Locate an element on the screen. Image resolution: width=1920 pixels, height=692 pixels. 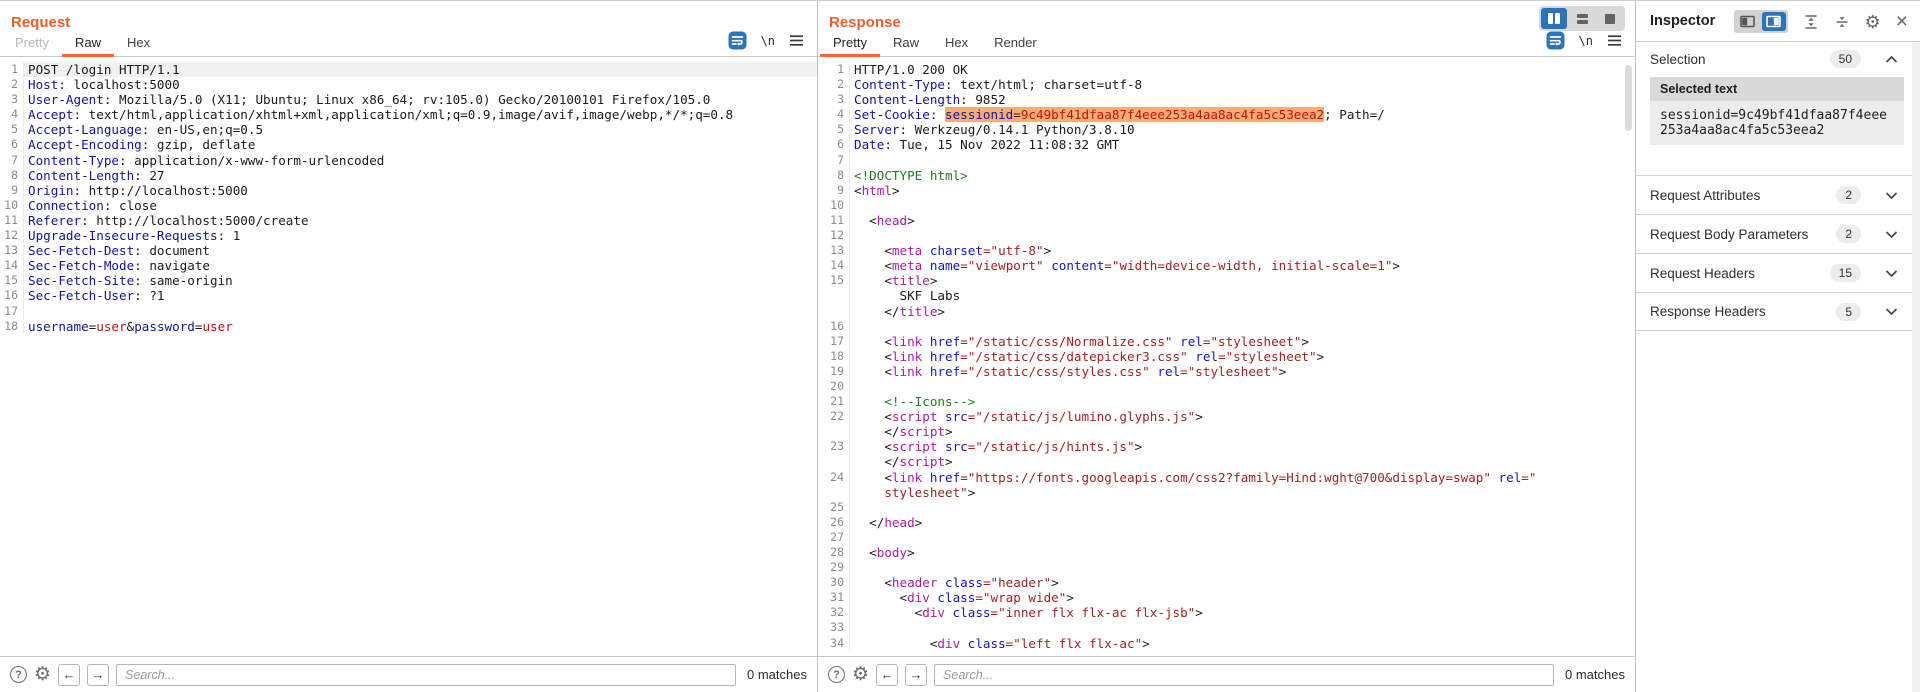
code-line: 18 username=user&password=user is located at coordinates (408, 326).